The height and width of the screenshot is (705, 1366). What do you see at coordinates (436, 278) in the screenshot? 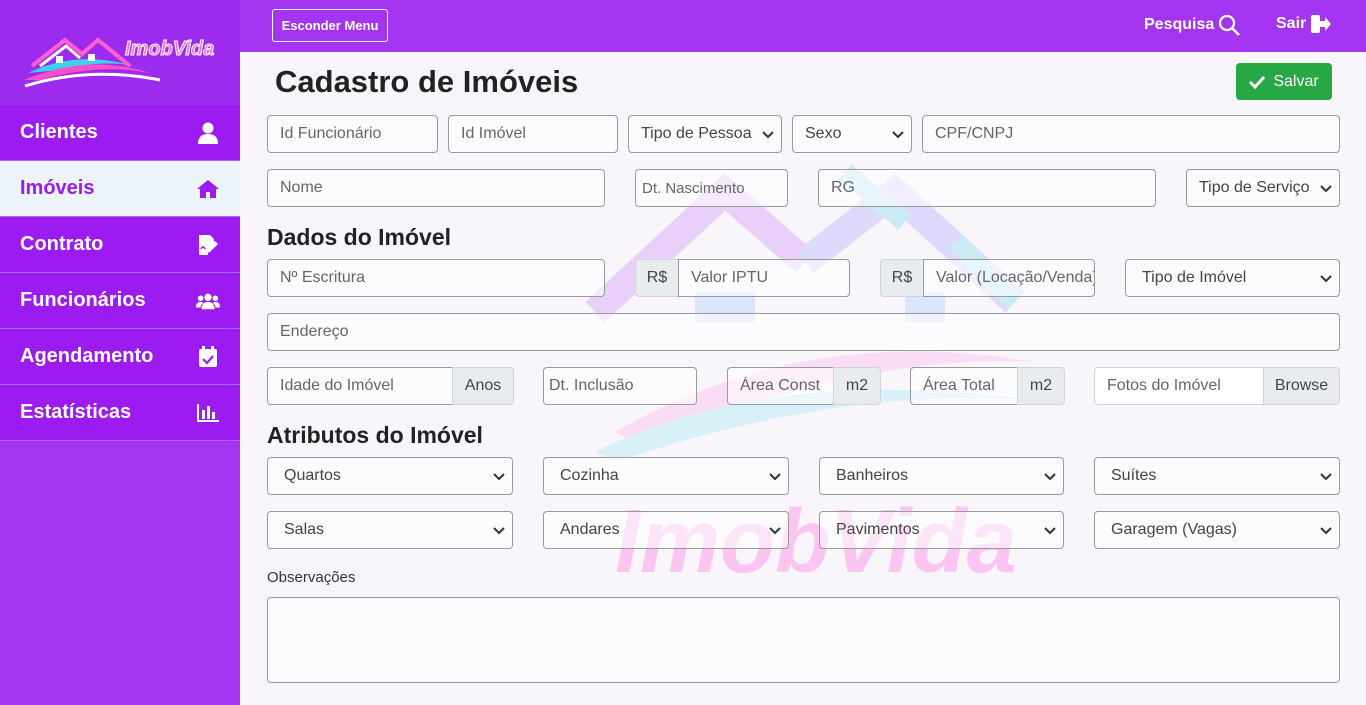
I see `escritura-input: Nº Escritura` at bounding box center [436, 278].